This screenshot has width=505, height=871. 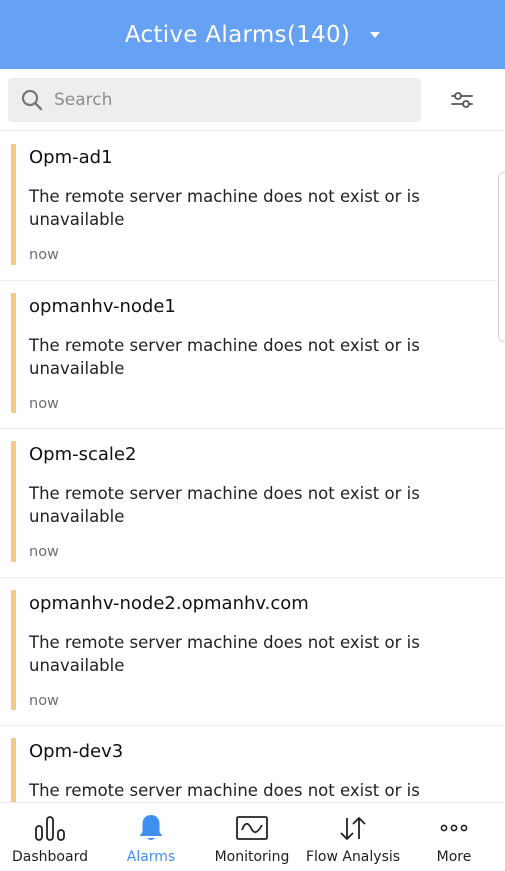 I want to click on app-header: Active Alarms(140), so click(x=252, y=34).